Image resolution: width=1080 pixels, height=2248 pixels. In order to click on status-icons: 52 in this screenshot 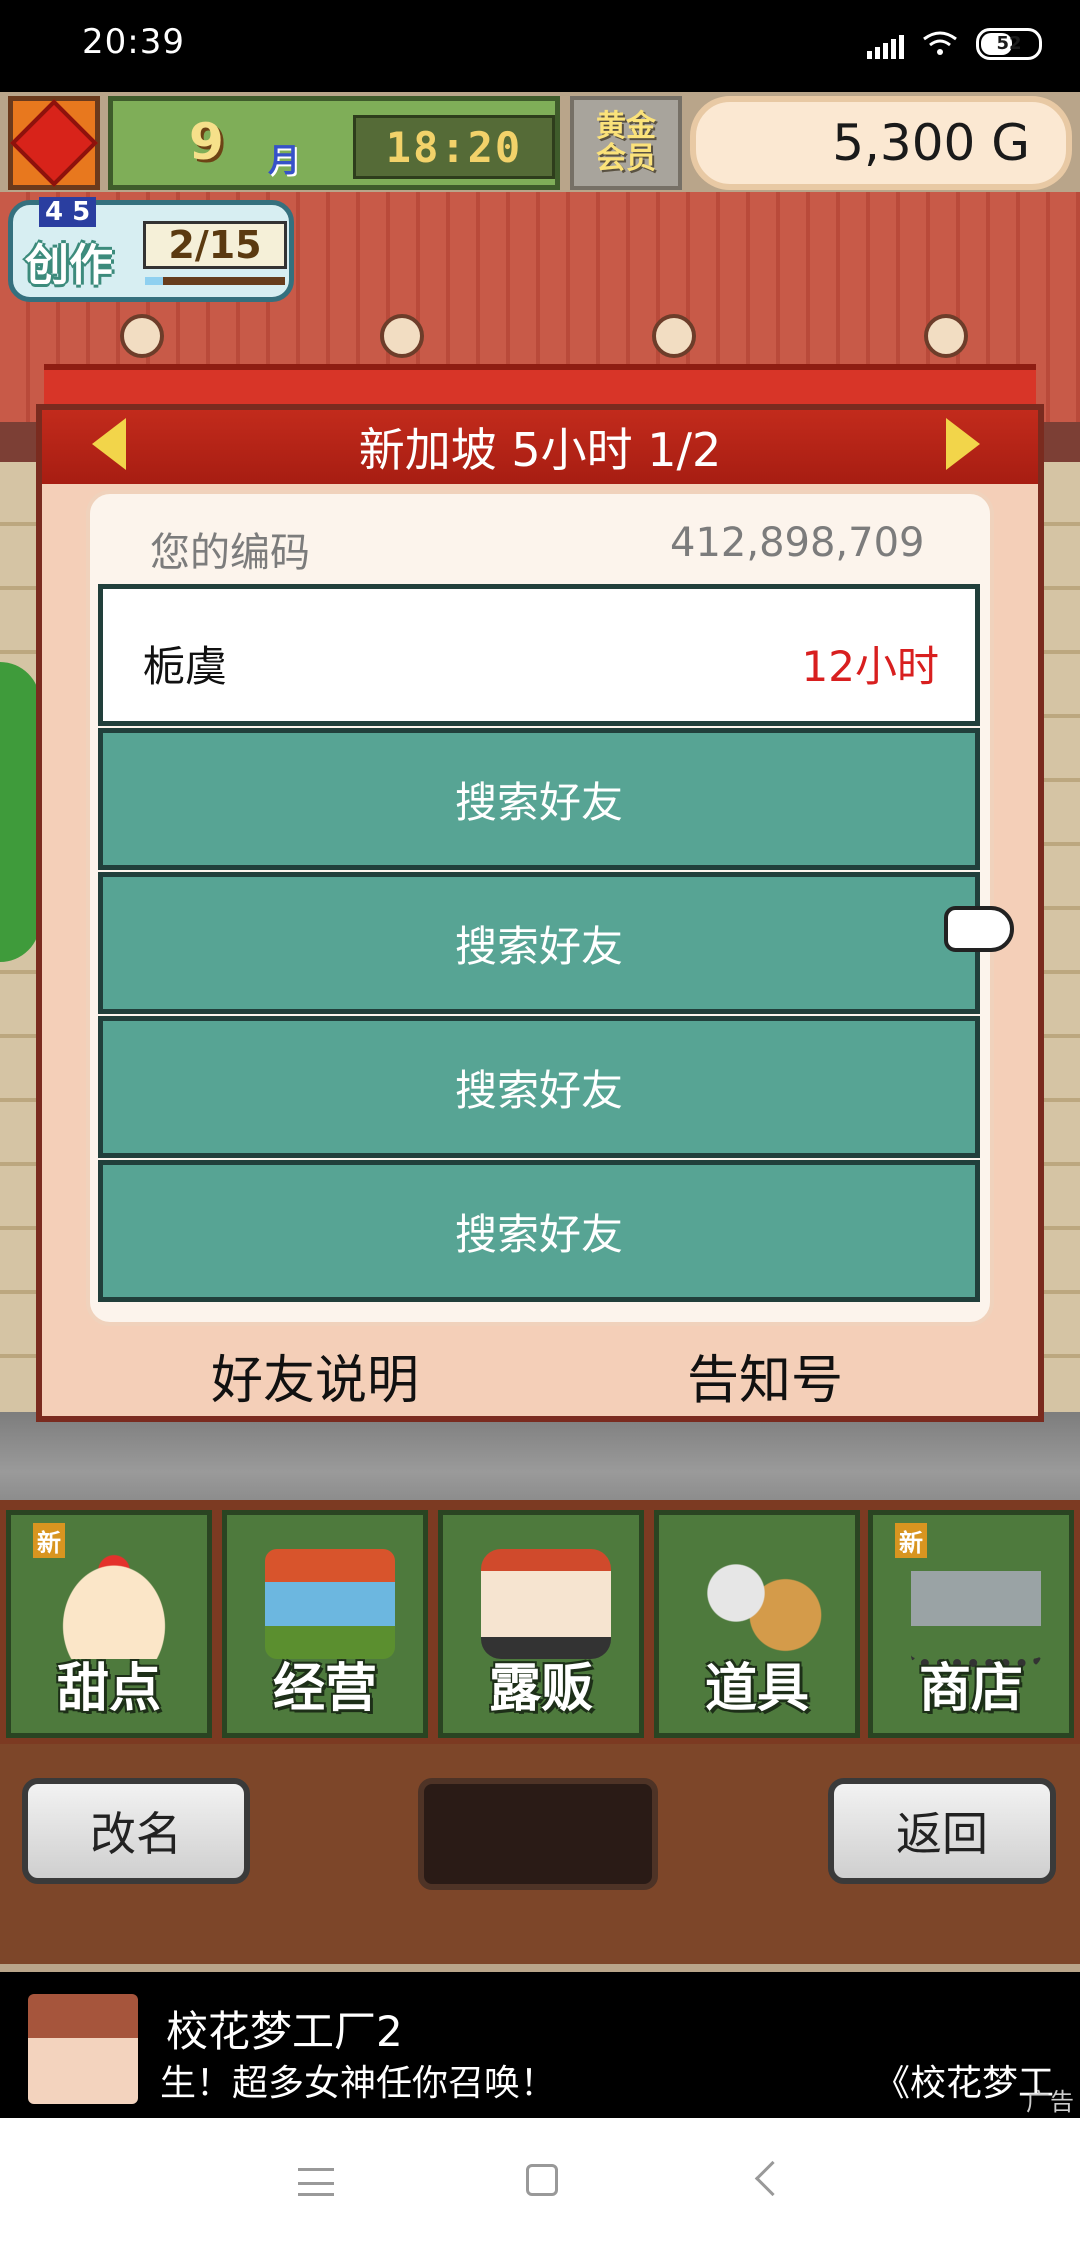, I will do `click(954, 44)`.